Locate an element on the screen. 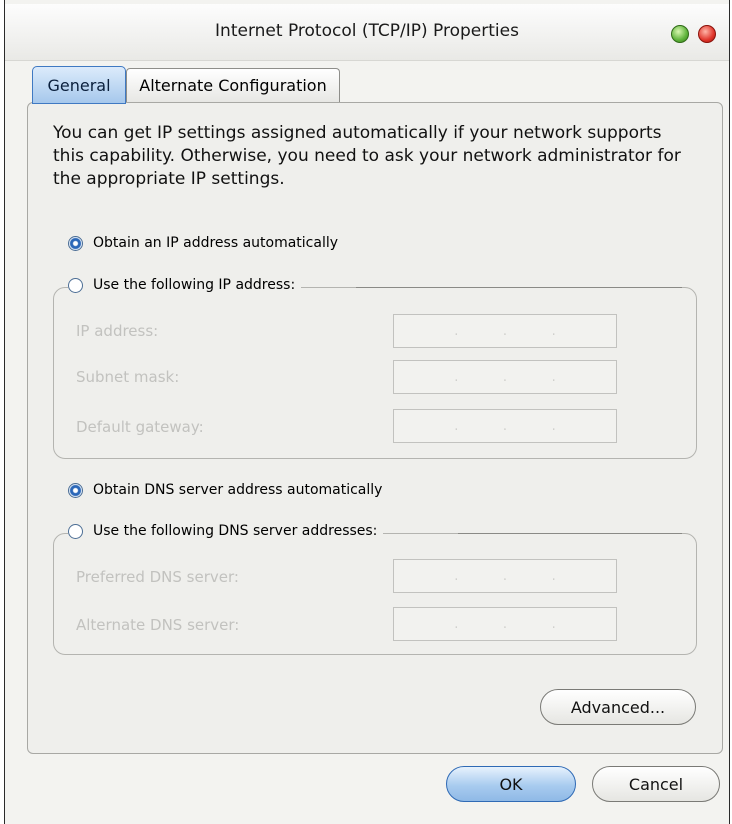 The width and height of the screenshot is (732, 824). minimize-icon is located at coordinates (680, 34).